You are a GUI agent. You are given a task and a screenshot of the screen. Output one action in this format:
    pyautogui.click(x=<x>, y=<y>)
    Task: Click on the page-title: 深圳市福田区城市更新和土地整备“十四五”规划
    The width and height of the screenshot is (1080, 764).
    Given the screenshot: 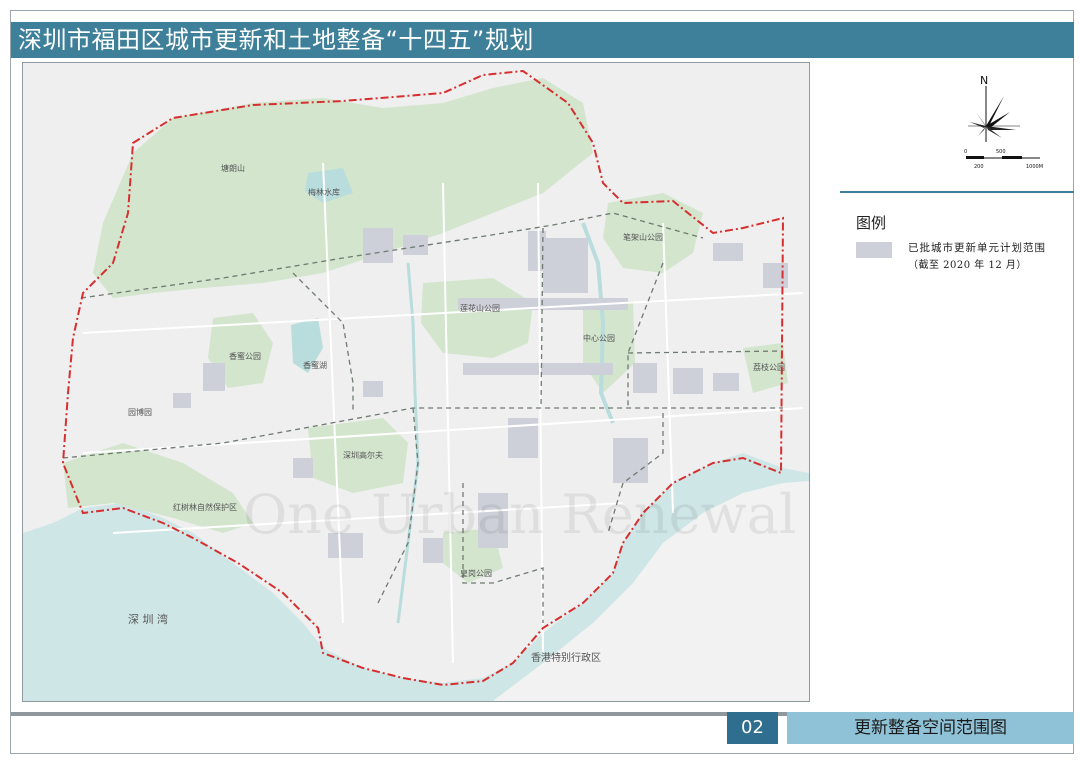 What is the action you would take?
    pyautogui.click(x=276, y=40)
    